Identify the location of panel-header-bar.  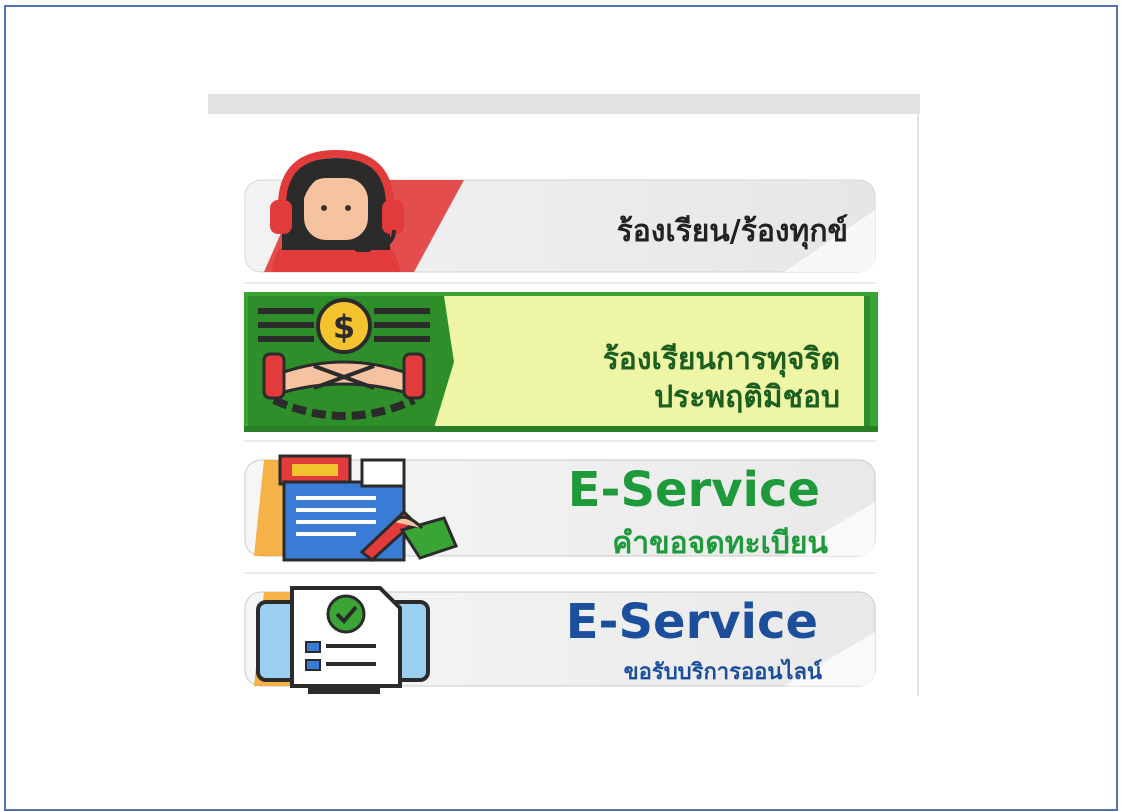
(564, 104).